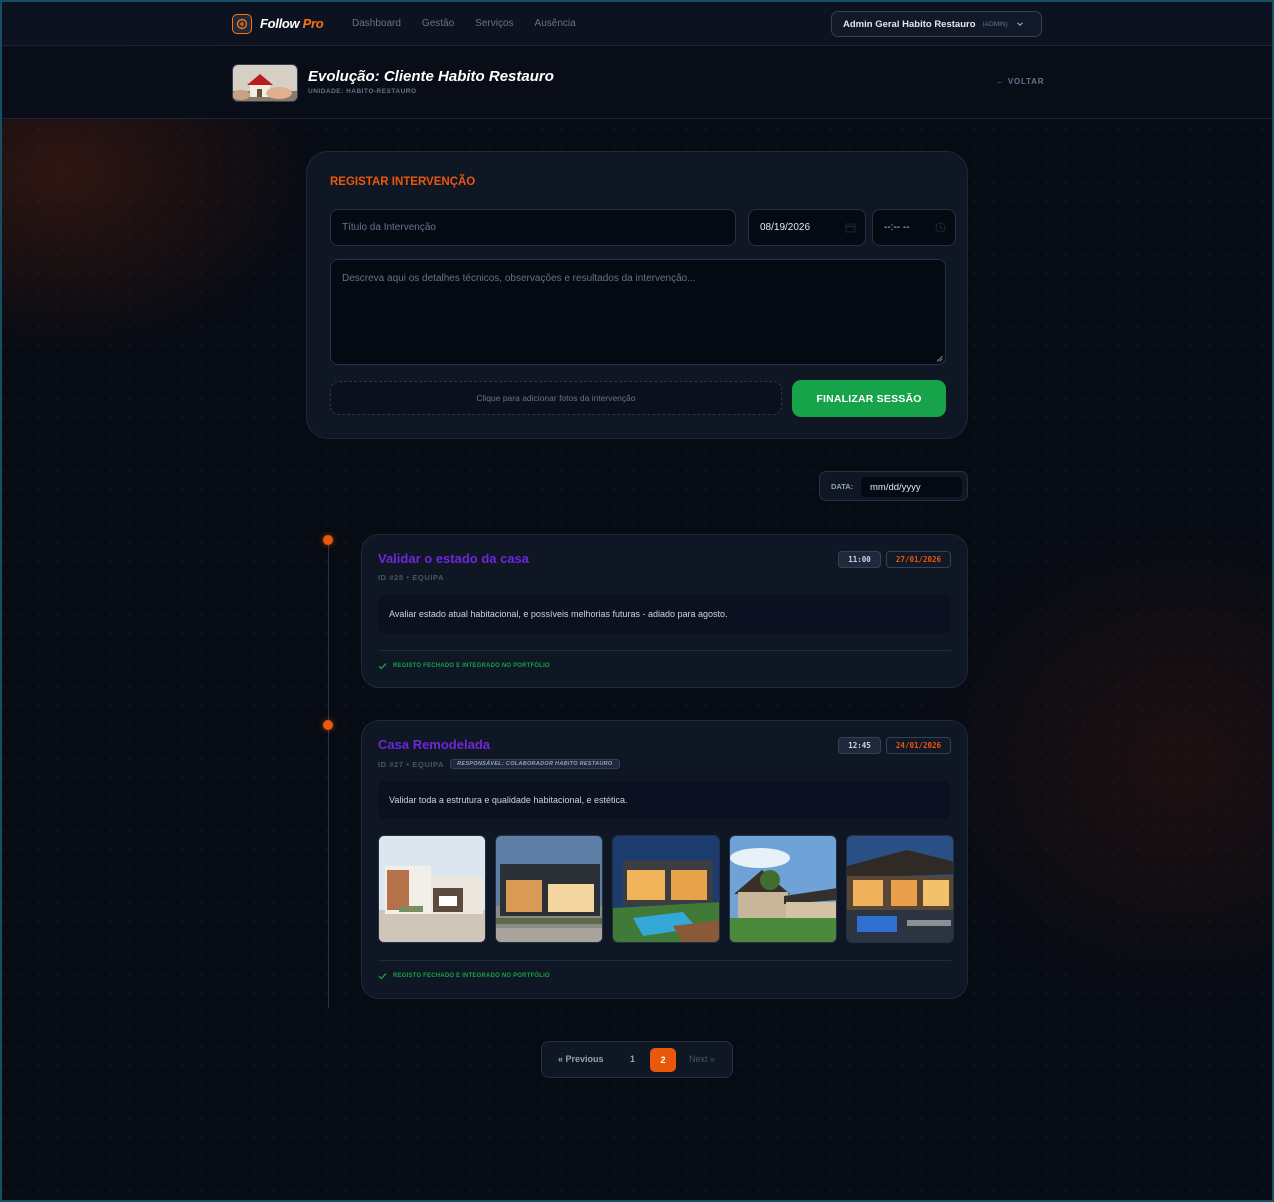 This screenshot has height=1202, width=1274. What do you see at coordinates (403, 182) in the screenshot?
I see `form-heading: REGISTAR INTERVENÇÃO` at bounding box center [403, 182].